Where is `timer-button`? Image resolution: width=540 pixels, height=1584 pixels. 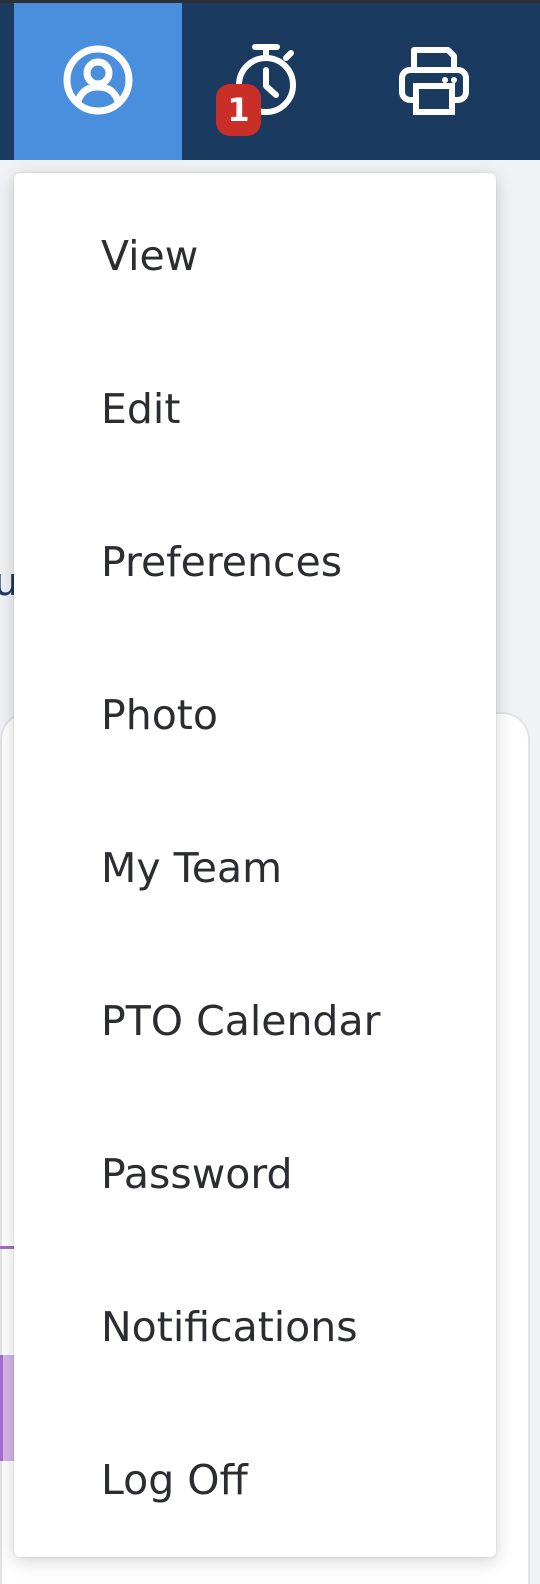 timer-button is located at coordinates (266, 81).